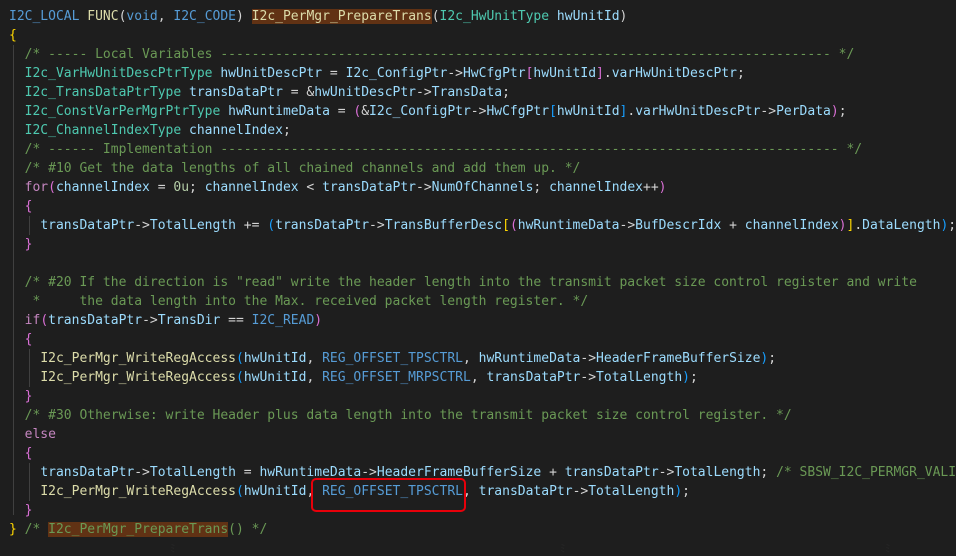 This screenshot has height=556, width=956. Describe the element at coordinates (205, 16) in the screenshot. I see `code-token: I2C_CODE` at that location.